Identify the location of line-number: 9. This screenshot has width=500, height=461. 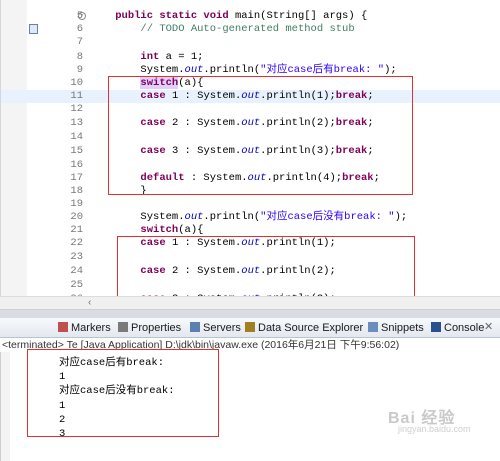
(79, 70).